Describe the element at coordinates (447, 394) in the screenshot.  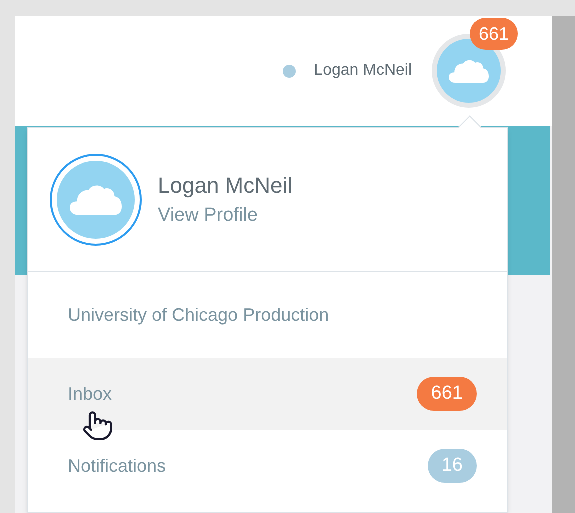
I see `count-badge: 661` at that location.